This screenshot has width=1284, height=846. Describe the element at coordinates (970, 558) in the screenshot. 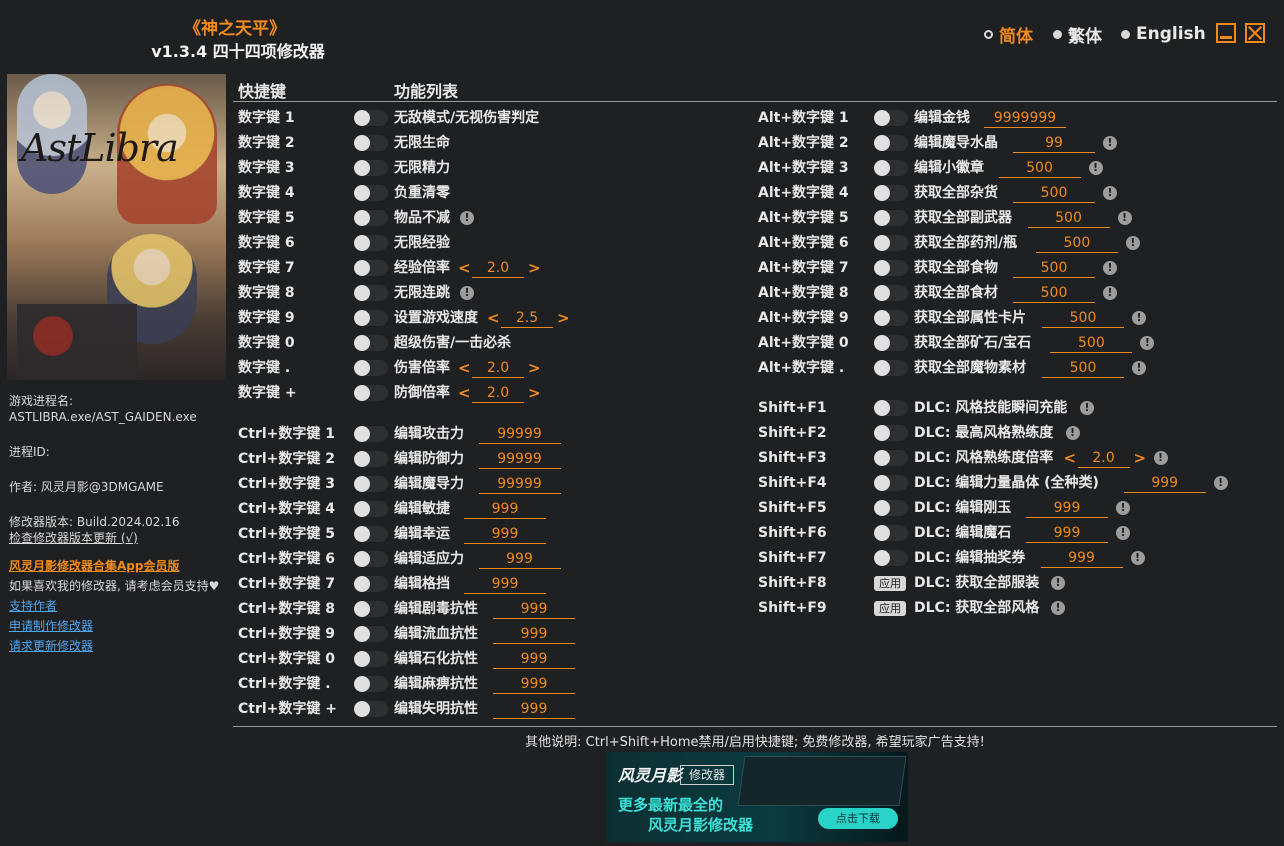

I see `feature-label: DLC: 编辑抽奖券` at that location.